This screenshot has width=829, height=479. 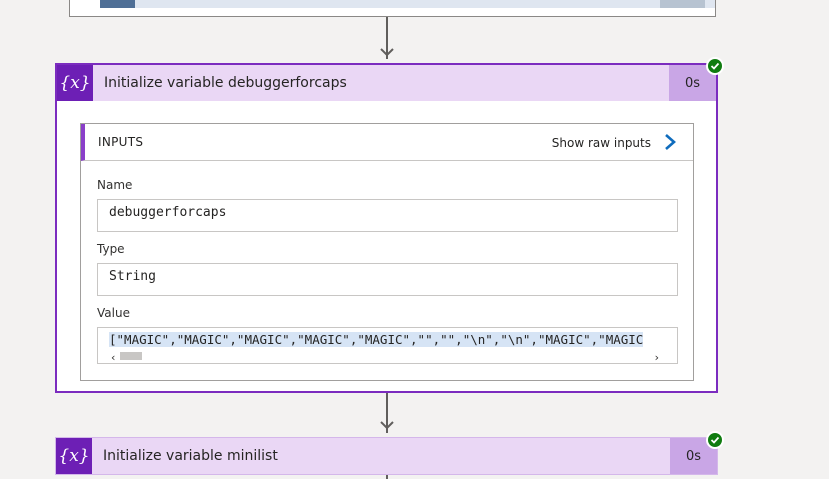 I want to click on name-field: debuggerforcaps, so click(x=387, y=215).